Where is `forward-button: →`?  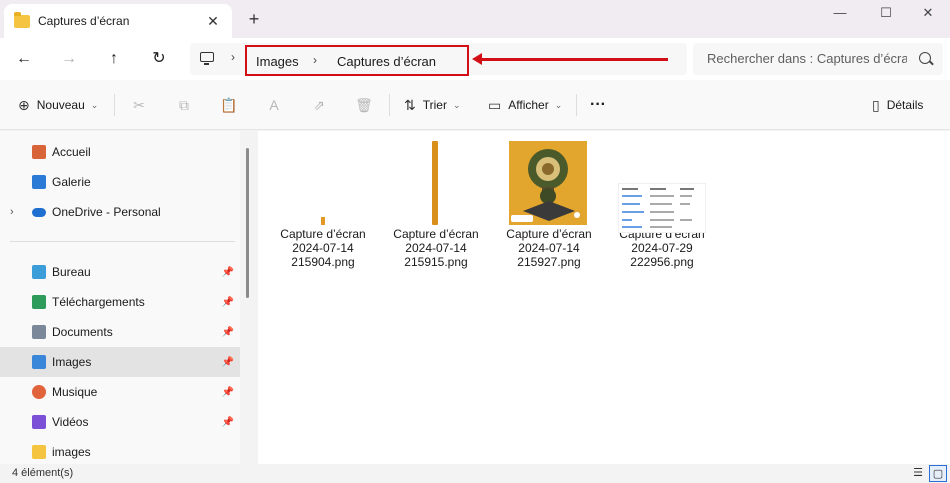
forward-button: → is located at coordinates (69, 59).